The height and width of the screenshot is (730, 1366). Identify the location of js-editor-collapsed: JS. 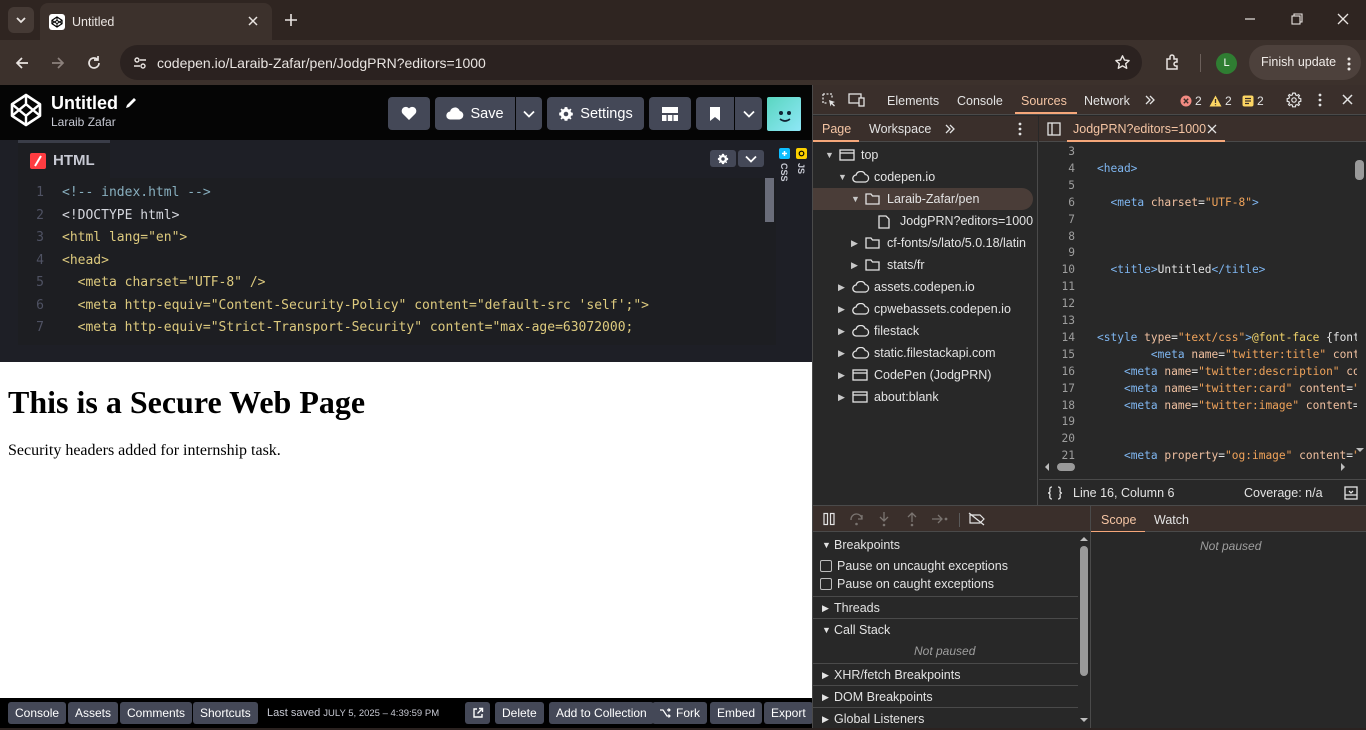
(802, 161).